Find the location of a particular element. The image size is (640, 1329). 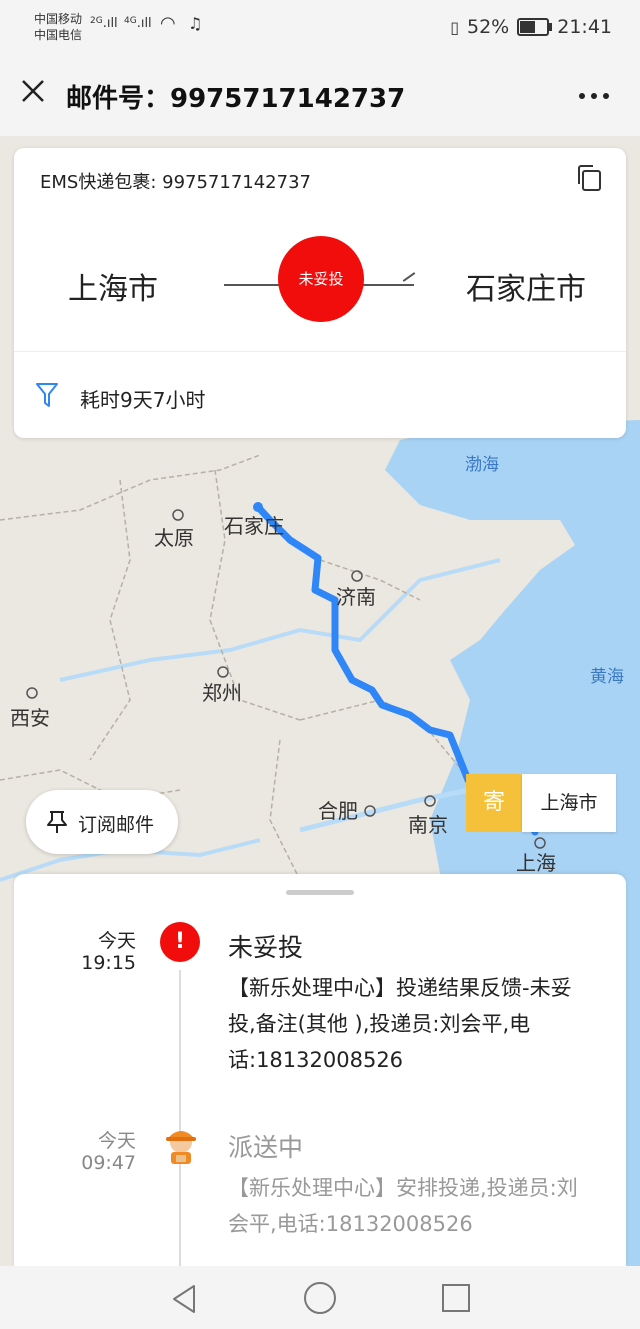

package-number: EMS快递包裹: 9975717142737 is located at coordinates (175, 182).